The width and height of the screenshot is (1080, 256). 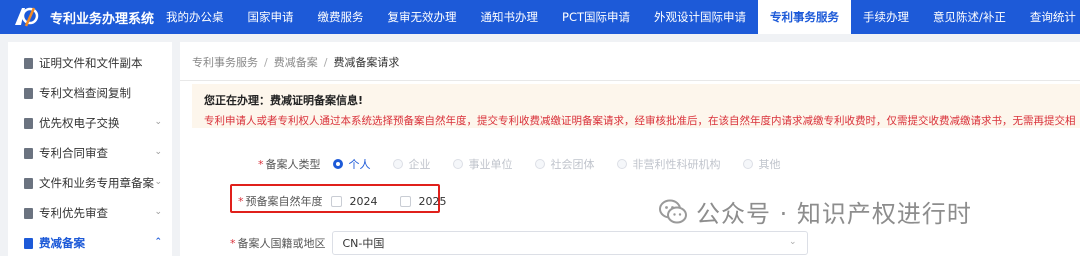 What do you see at coordinates (422, 17) in the screenshot?
I see `nav-item-reexamination: 复审无效办理` at bounding box center [422, 17].